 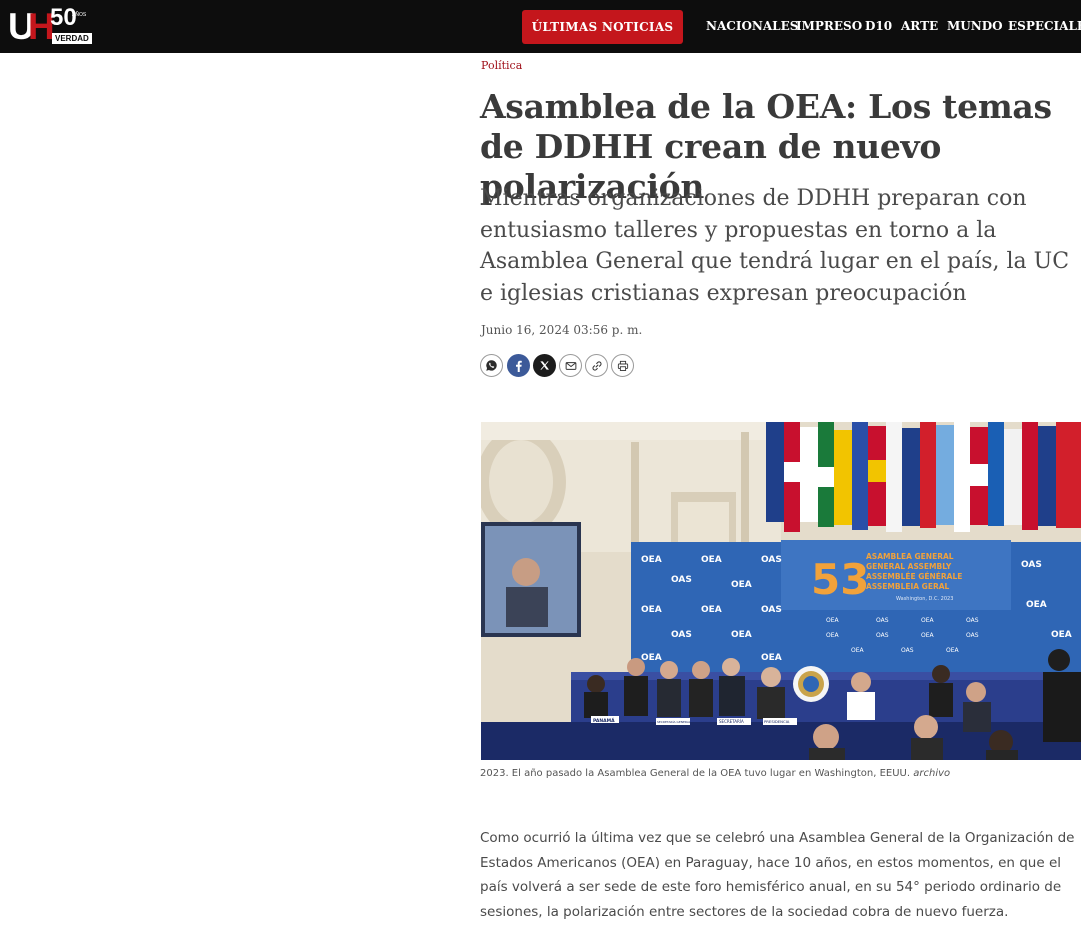 I want to click on whatsapp-icon, so click(x=491, y=365).